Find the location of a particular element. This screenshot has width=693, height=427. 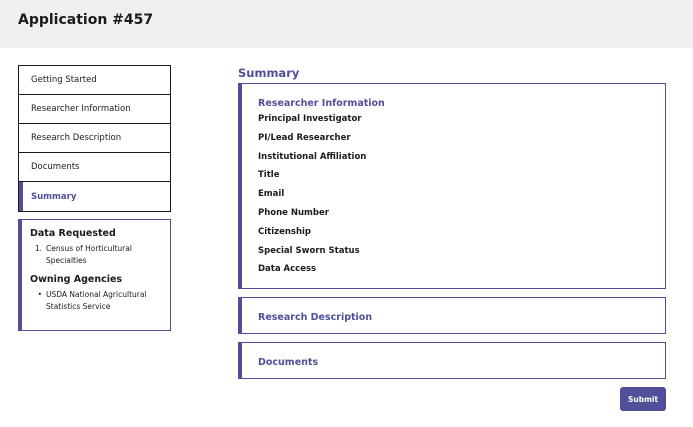

documents-heading: Documents is located at coordinates (288, 362).